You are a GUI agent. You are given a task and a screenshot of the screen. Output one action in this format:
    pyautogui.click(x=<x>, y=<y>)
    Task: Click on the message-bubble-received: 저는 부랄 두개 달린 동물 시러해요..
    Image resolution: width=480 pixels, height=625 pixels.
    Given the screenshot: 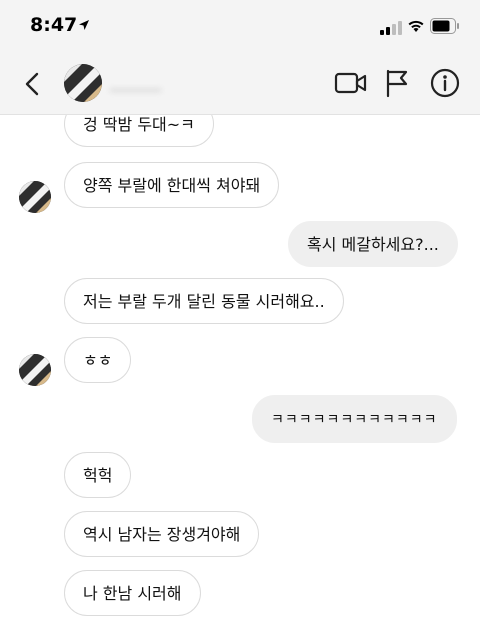 What is the action you would take?
    pyautogui.click(x=204, y=301)
    